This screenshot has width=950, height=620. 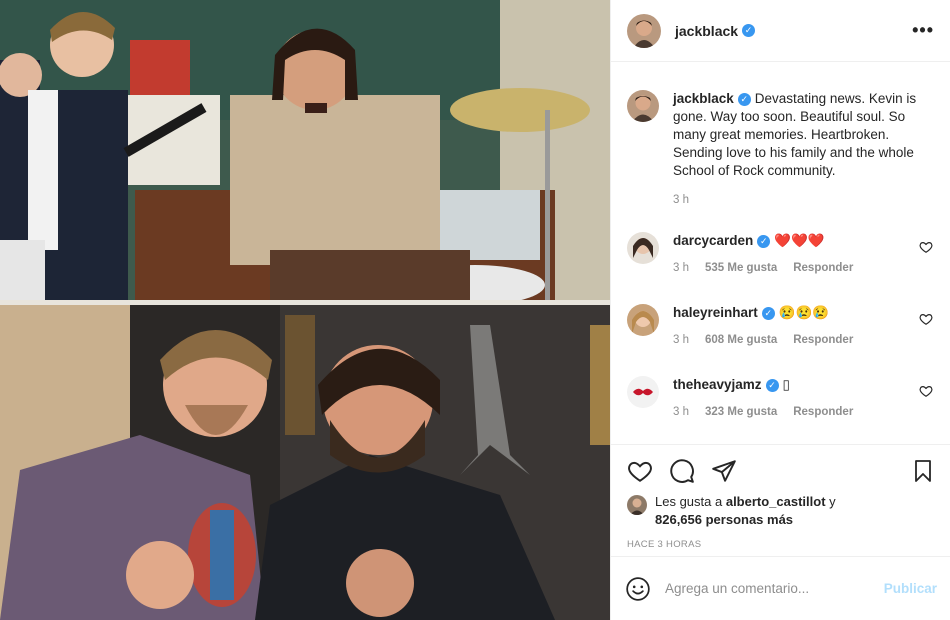 What do you see at coordinates (741, 340) in the screenshot?
I see `comment-likes: 608 Me gusta` at bounding box center [741, 340].